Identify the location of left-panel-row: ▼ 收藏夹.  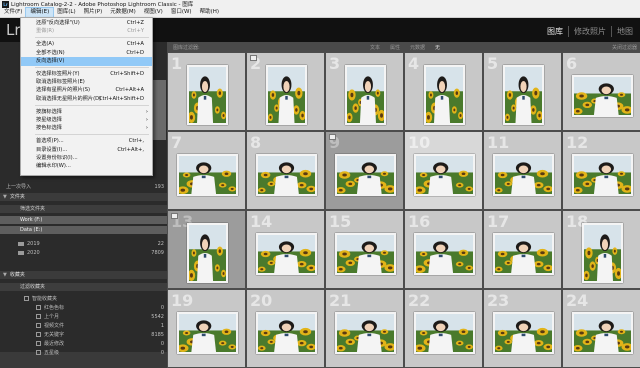
(83, 275).